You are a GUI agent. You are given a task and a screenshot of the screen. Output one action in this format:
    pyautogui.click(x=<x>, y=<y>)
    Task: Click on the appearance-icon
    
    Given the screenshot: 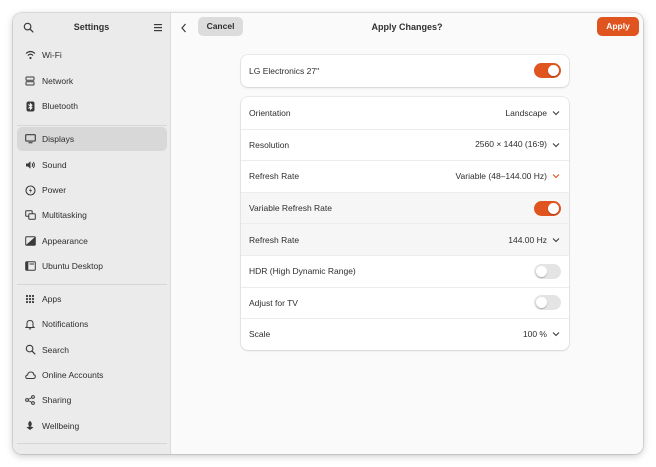 What is the action you would take?
    pyautogui.click(x=30, y=241)
    